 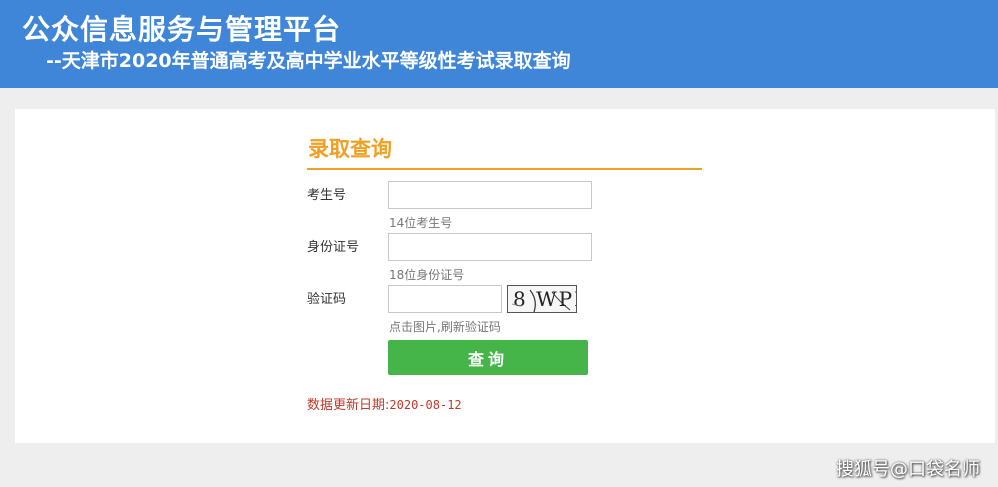 I want to click on captcha-hint: 点击图片,刷新验证码, so click(x=445, y=327).